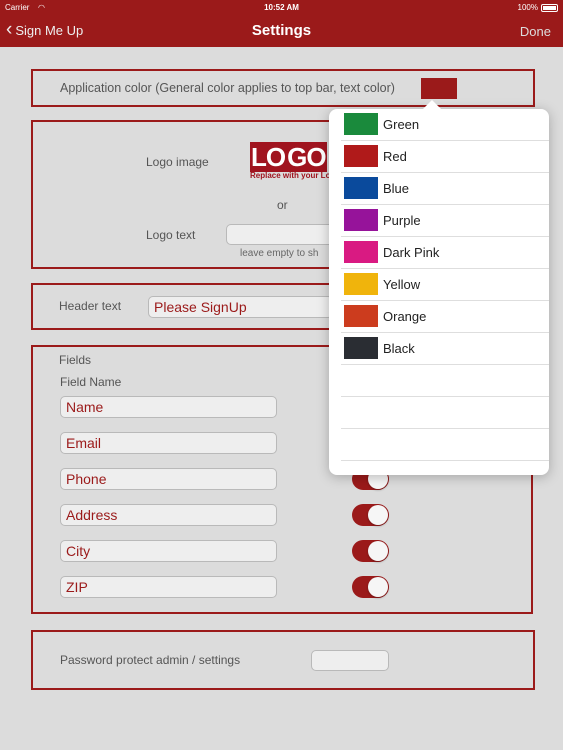  Describe the element at coordinates (177, 162) in the screenshot. I see `logo-image-label: Logo image` at that location.